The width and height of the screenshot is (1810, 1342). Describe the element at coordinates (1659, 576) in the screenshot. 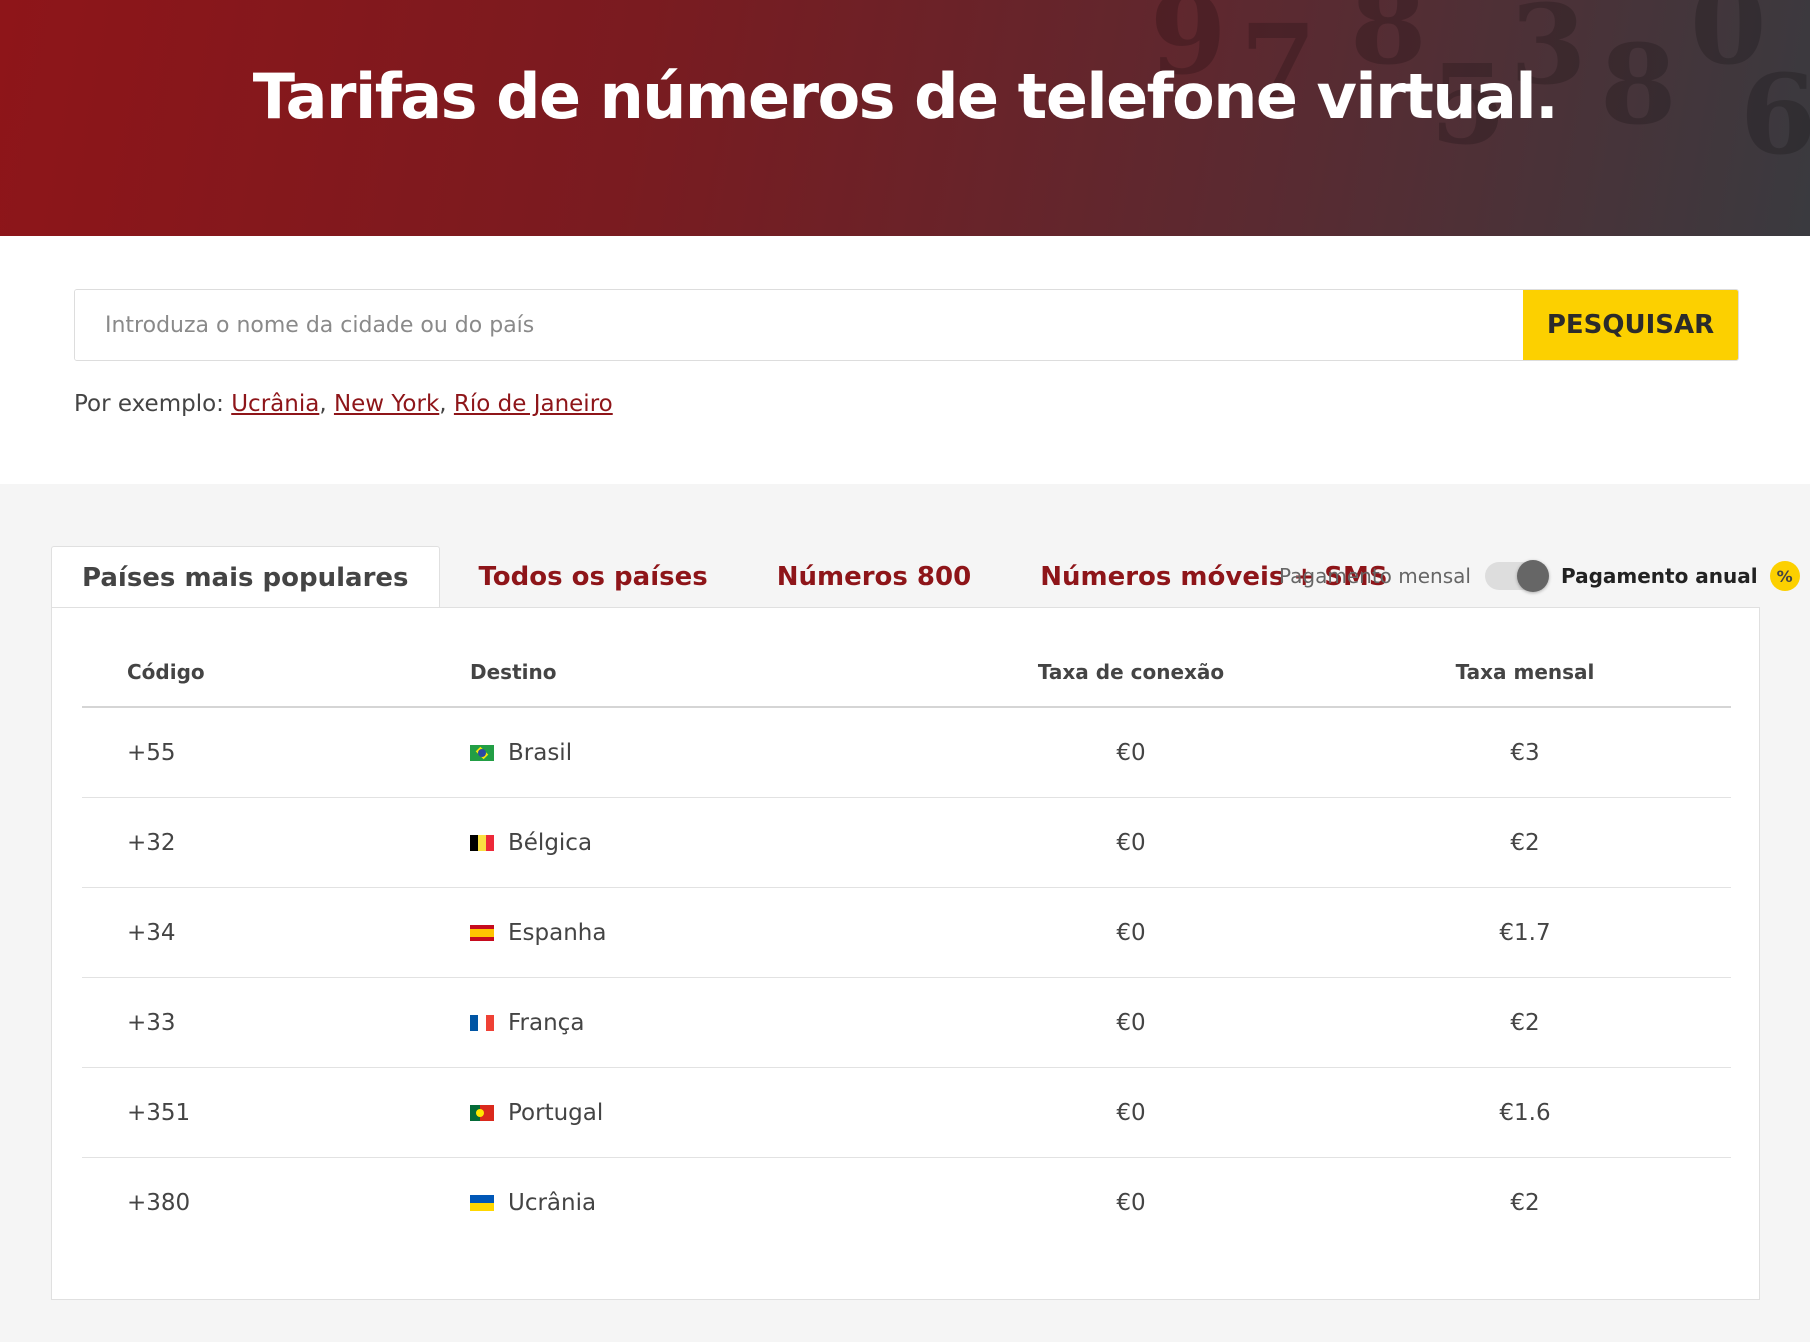

I see `annual-payment-label: Pagamento anual` at that location.